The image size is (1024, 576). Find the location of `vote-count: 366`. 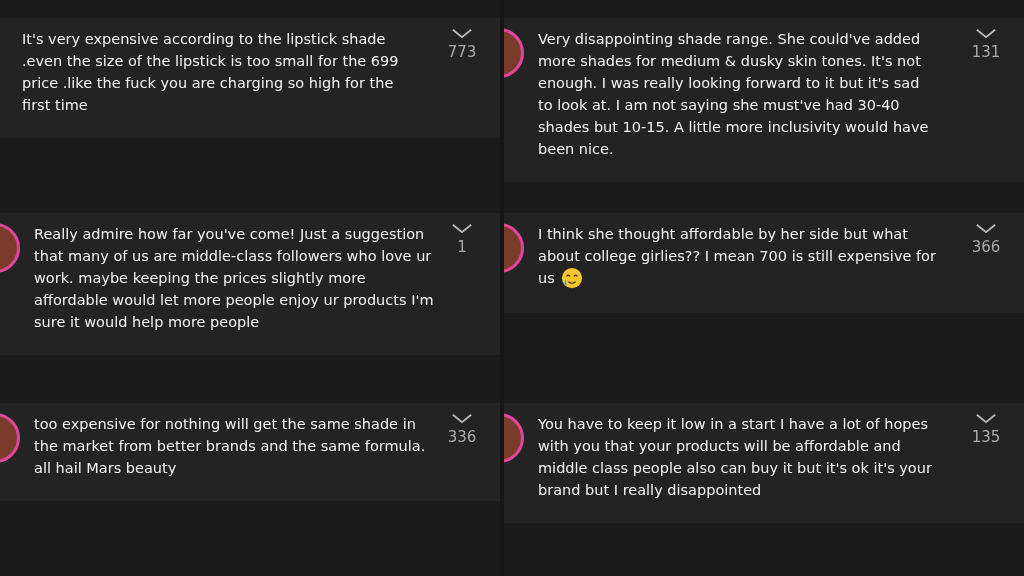

vote-count: 366 is located at coordinates (986, 247).